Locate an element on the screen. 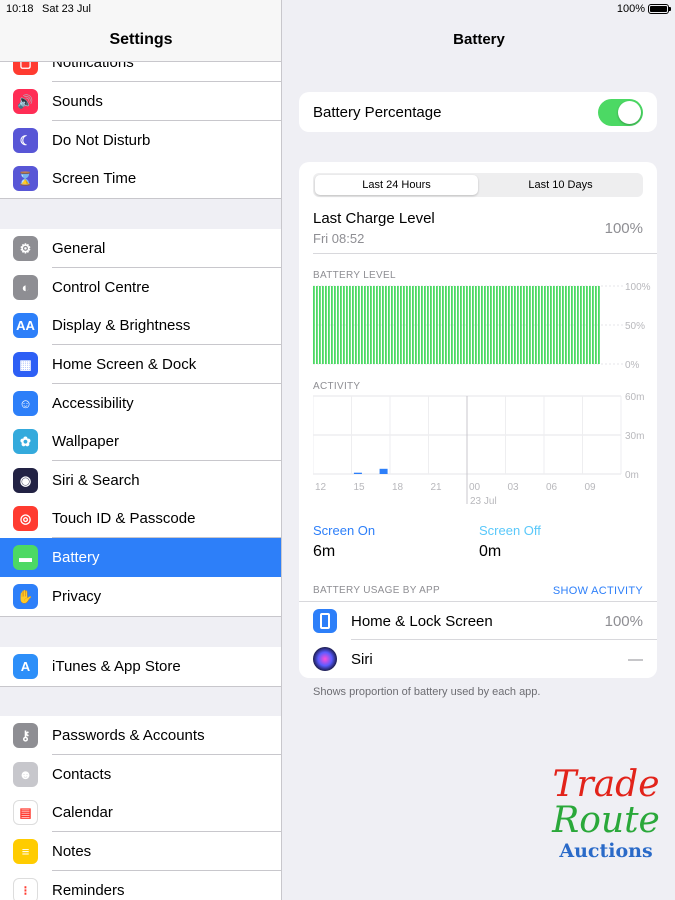 This screenshot has width=675, height=900. y-tick-label: 0m is located at coordinates (632, 475).